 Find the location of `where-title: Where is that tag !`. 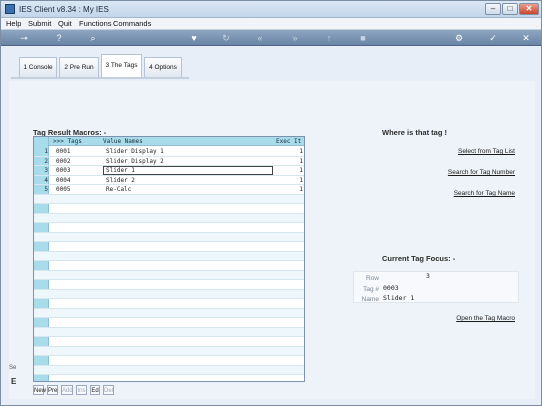

where-title: Where is that tag ! is located at coordinates (415, 132).